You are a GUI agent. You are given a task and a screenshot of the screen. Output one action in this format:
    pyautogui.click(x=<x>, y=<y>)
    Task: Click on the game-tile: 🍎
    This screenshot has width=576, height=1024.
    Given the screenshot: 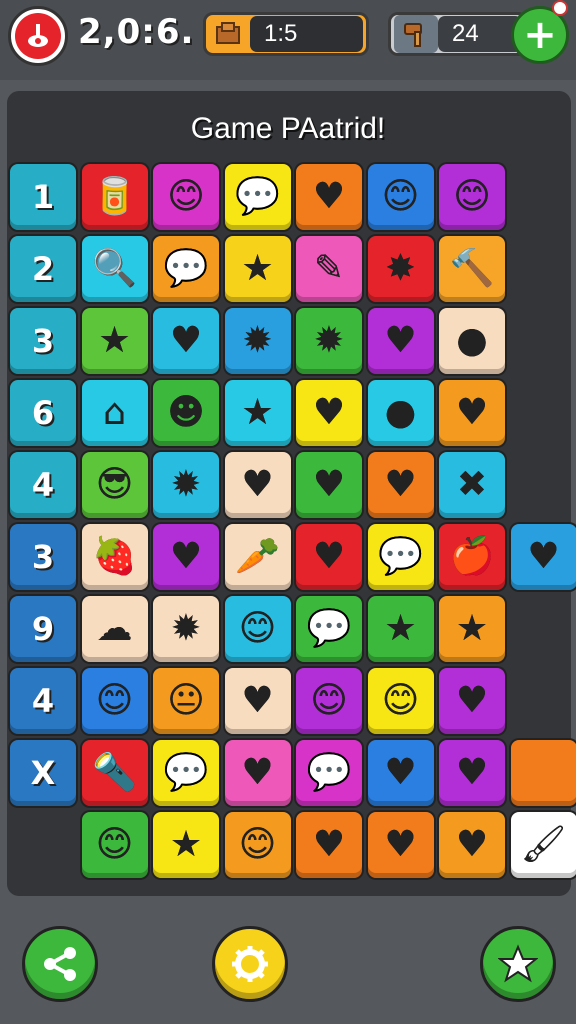 What is the action you would take?
    pyautogui.click(x=472, y=557)
    